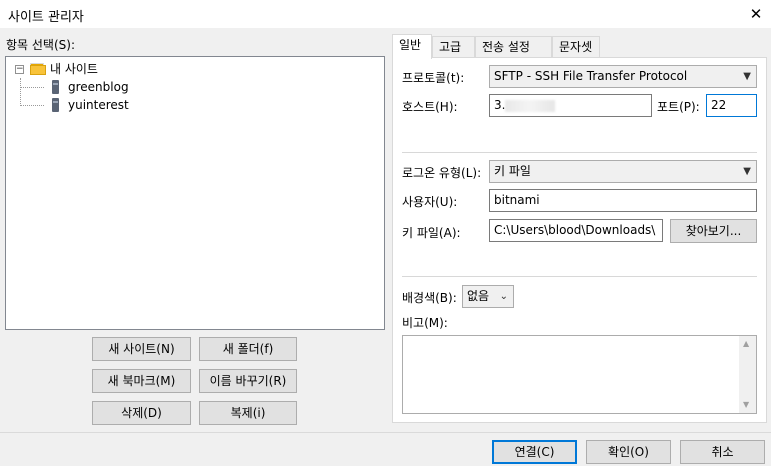  I want to click on new-site-button: 새 사이트(N), so click(141, 349).